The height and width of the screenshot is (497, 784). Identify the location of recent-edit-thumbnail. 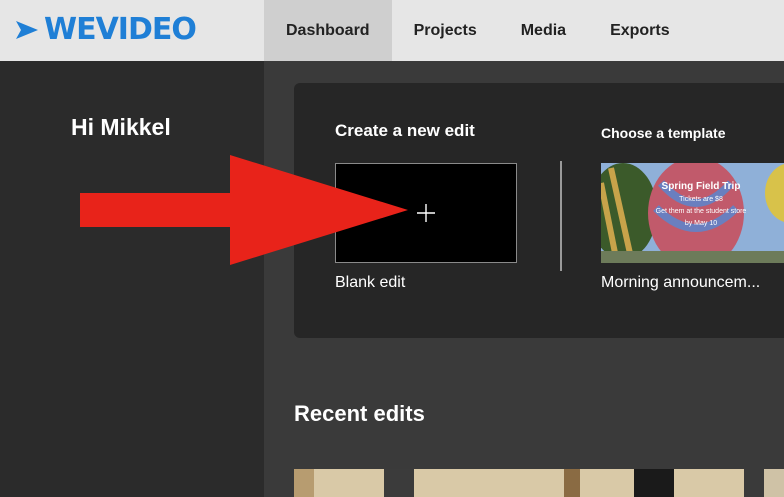
(519, 483).